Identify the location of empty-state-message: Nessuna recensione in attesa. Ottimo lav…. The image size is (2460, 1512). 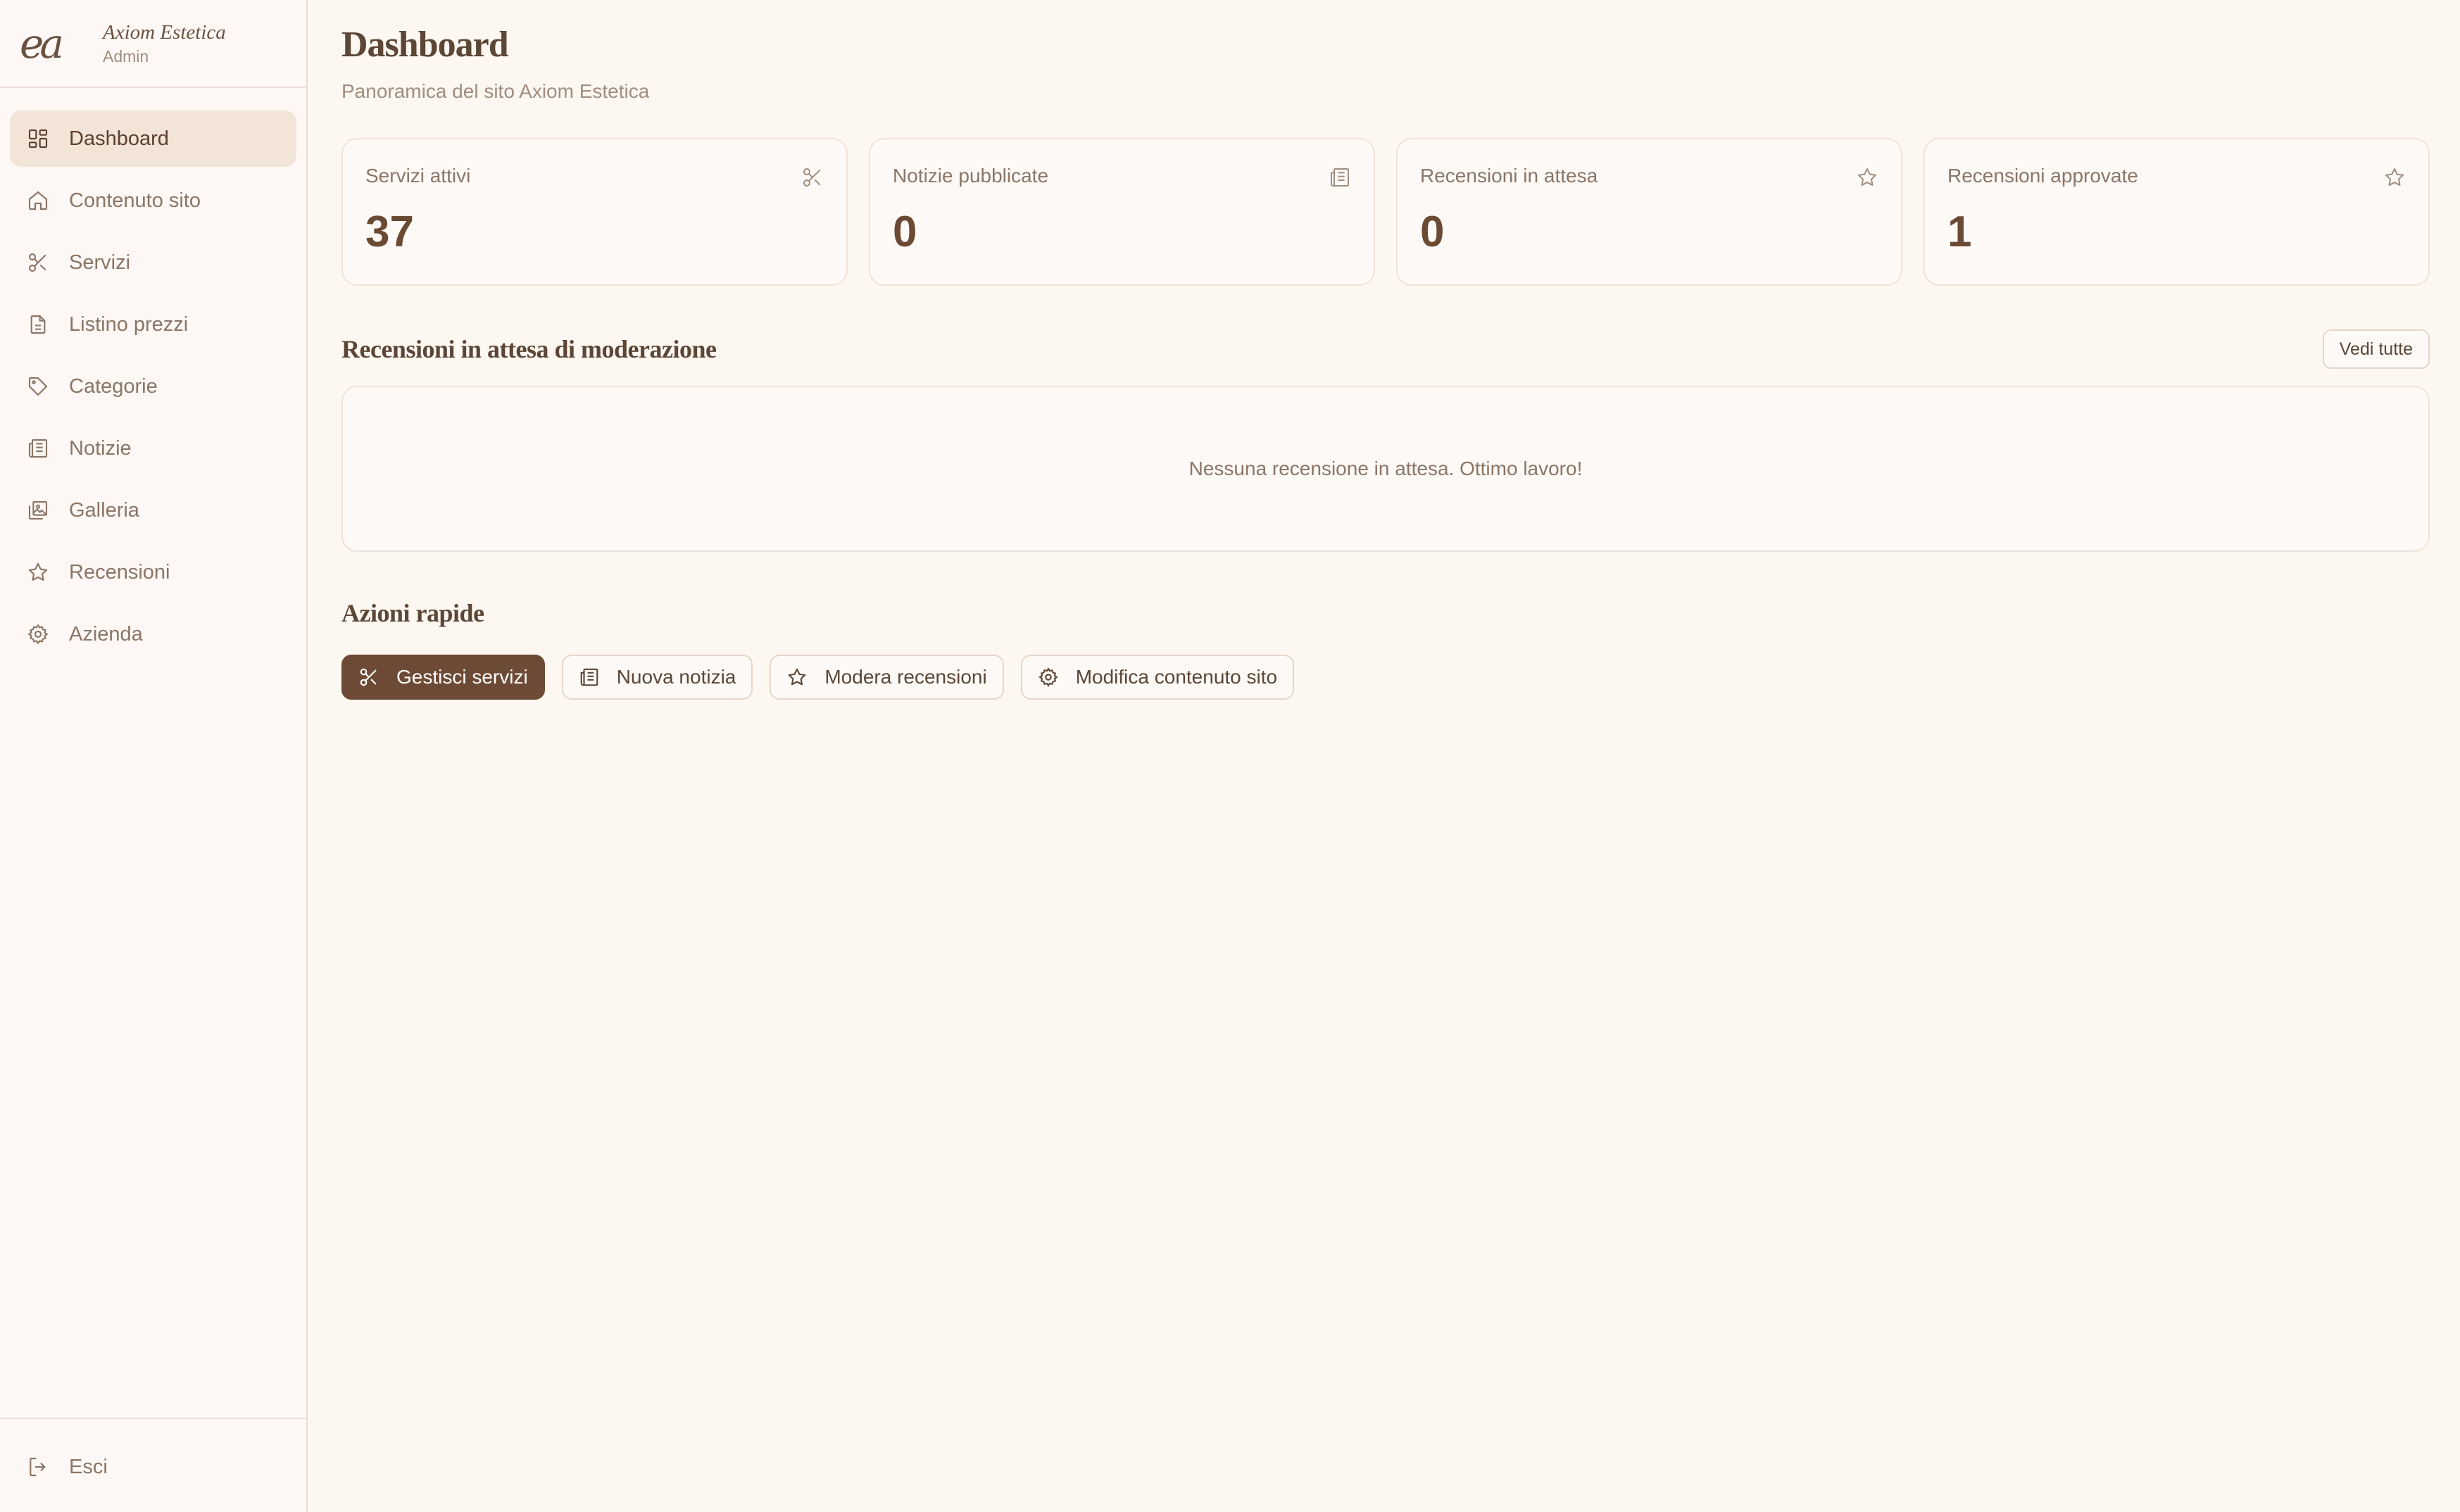
(1385, 469).